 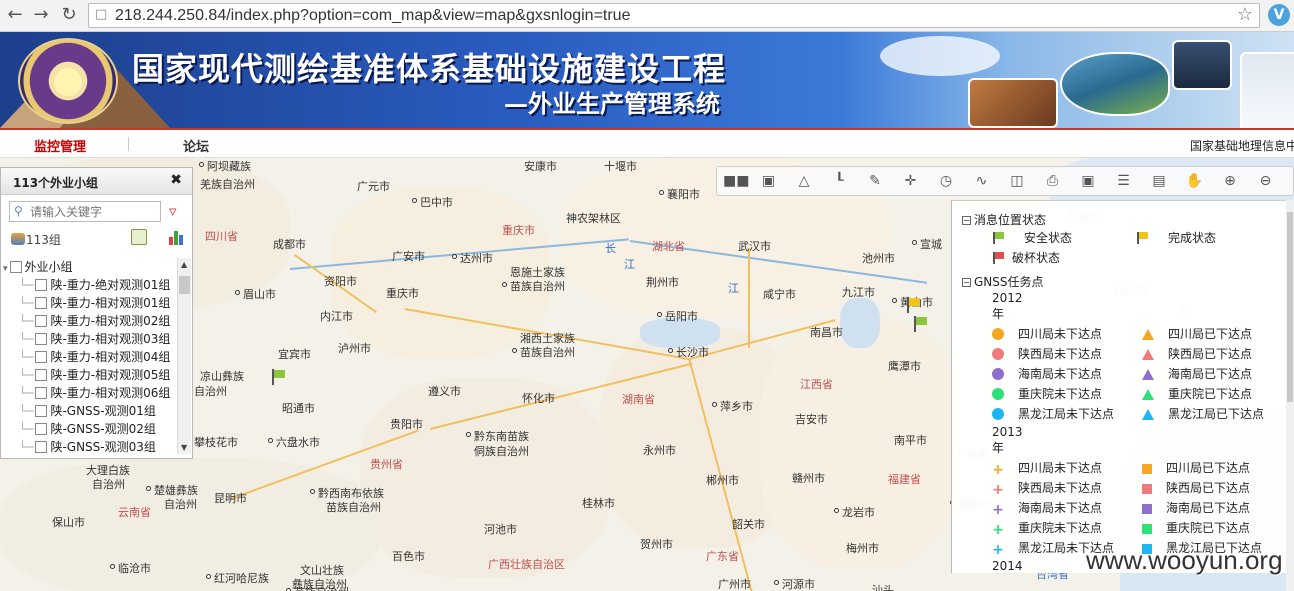 What do you see at coordinates (1047, 373) in the screenshot?
I see `legend-item: 海南局未下达点` at bounding box center [1047, 373].